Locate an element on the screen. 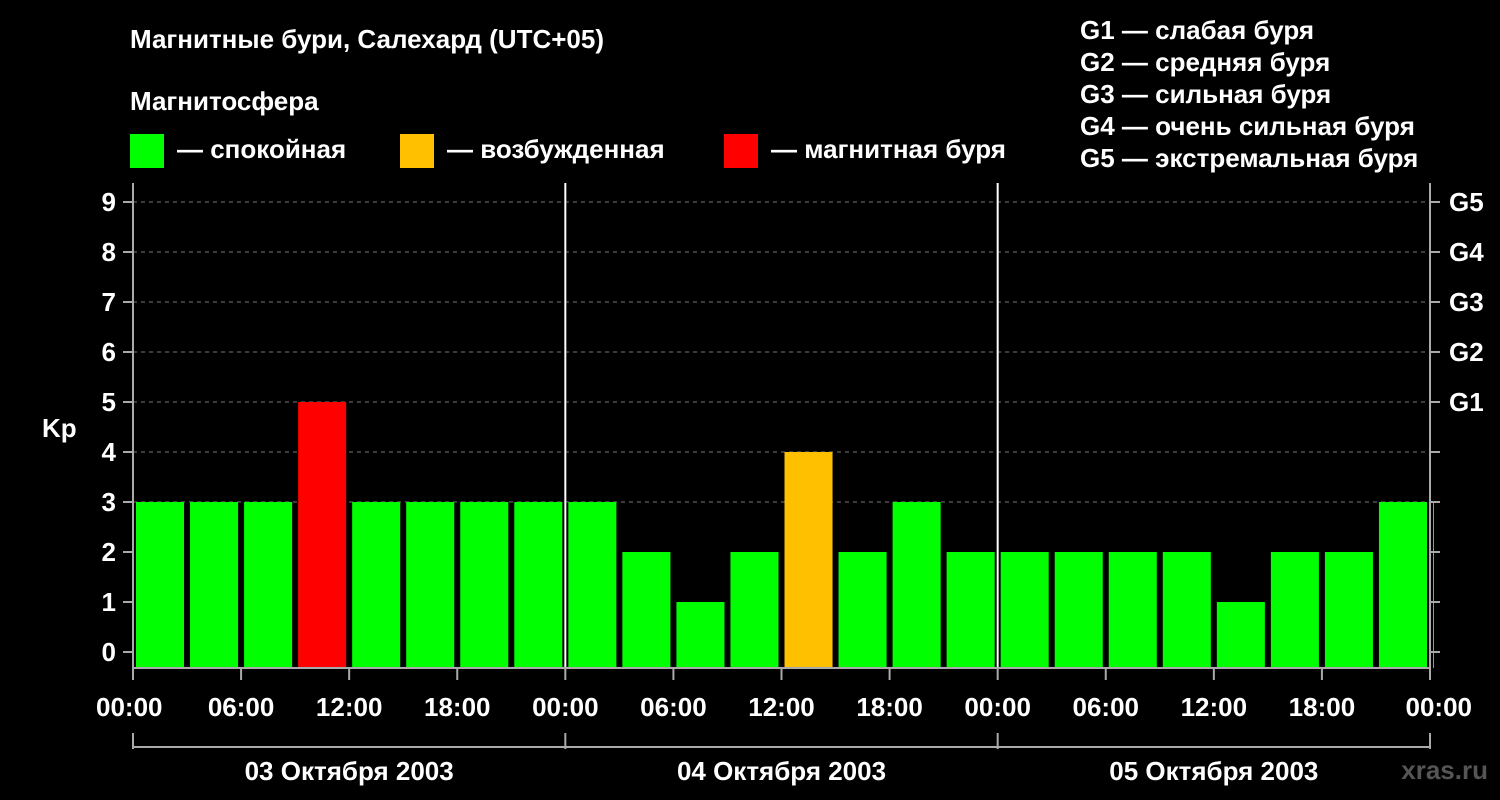 The image size is (1500, 800). g-level-label: G2 is located at coordinates (1466, 352).